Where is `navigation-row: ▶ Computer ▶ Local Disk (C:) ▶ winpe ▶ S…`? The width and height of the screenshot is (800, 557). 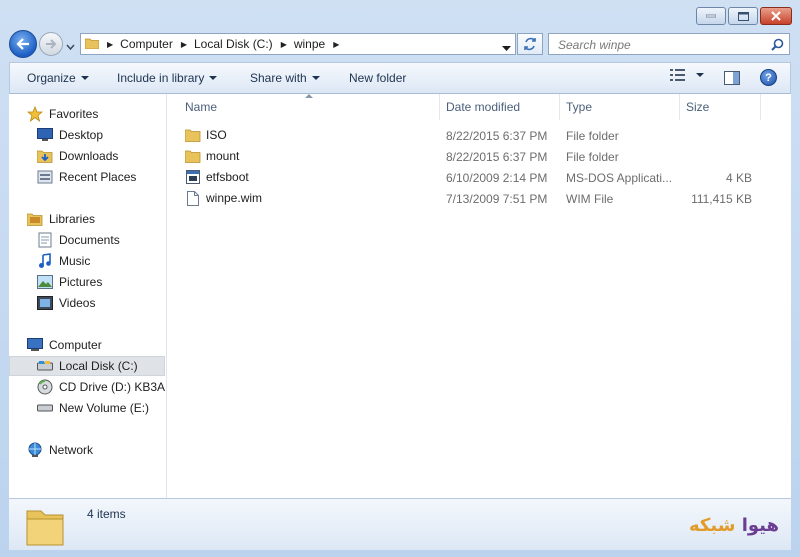 navigation-row: ▶ Computer ▶ Local Disk (C:) ▶ winpe ▶ S… is located at coordinates (400, 45).